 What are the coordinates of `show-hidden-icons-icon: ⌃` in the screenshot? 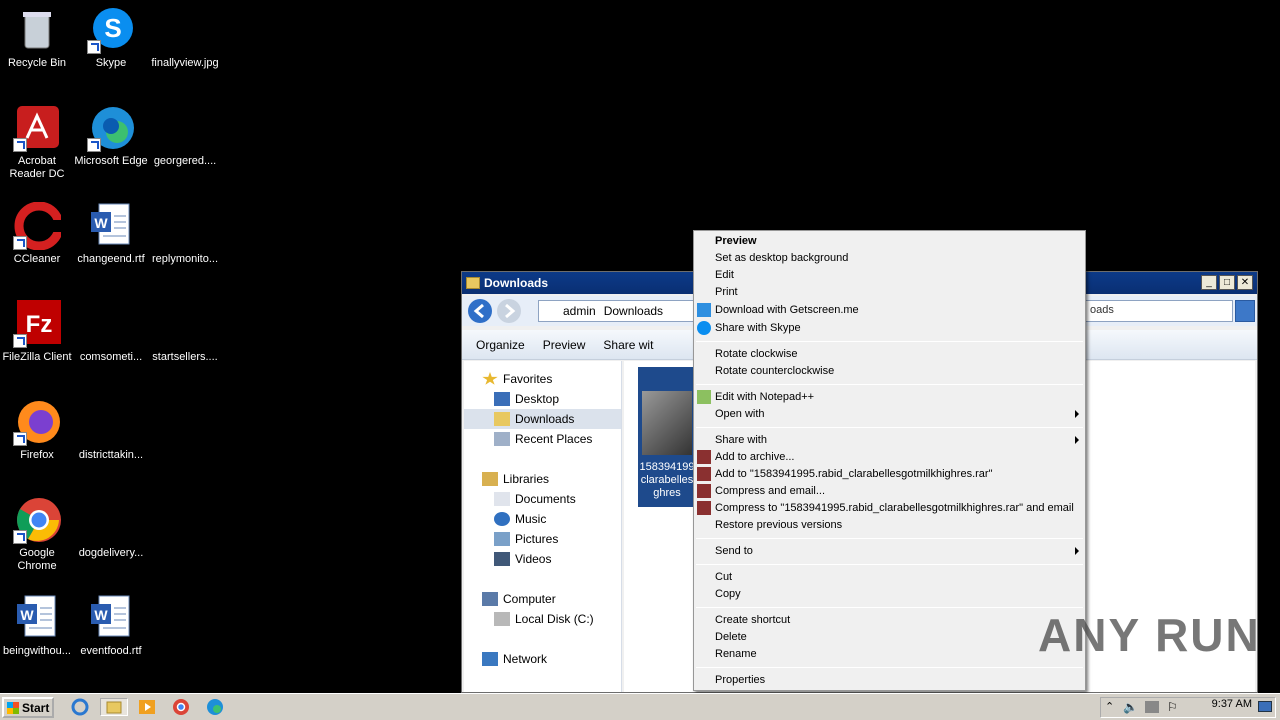 It's located at (1109, 706).